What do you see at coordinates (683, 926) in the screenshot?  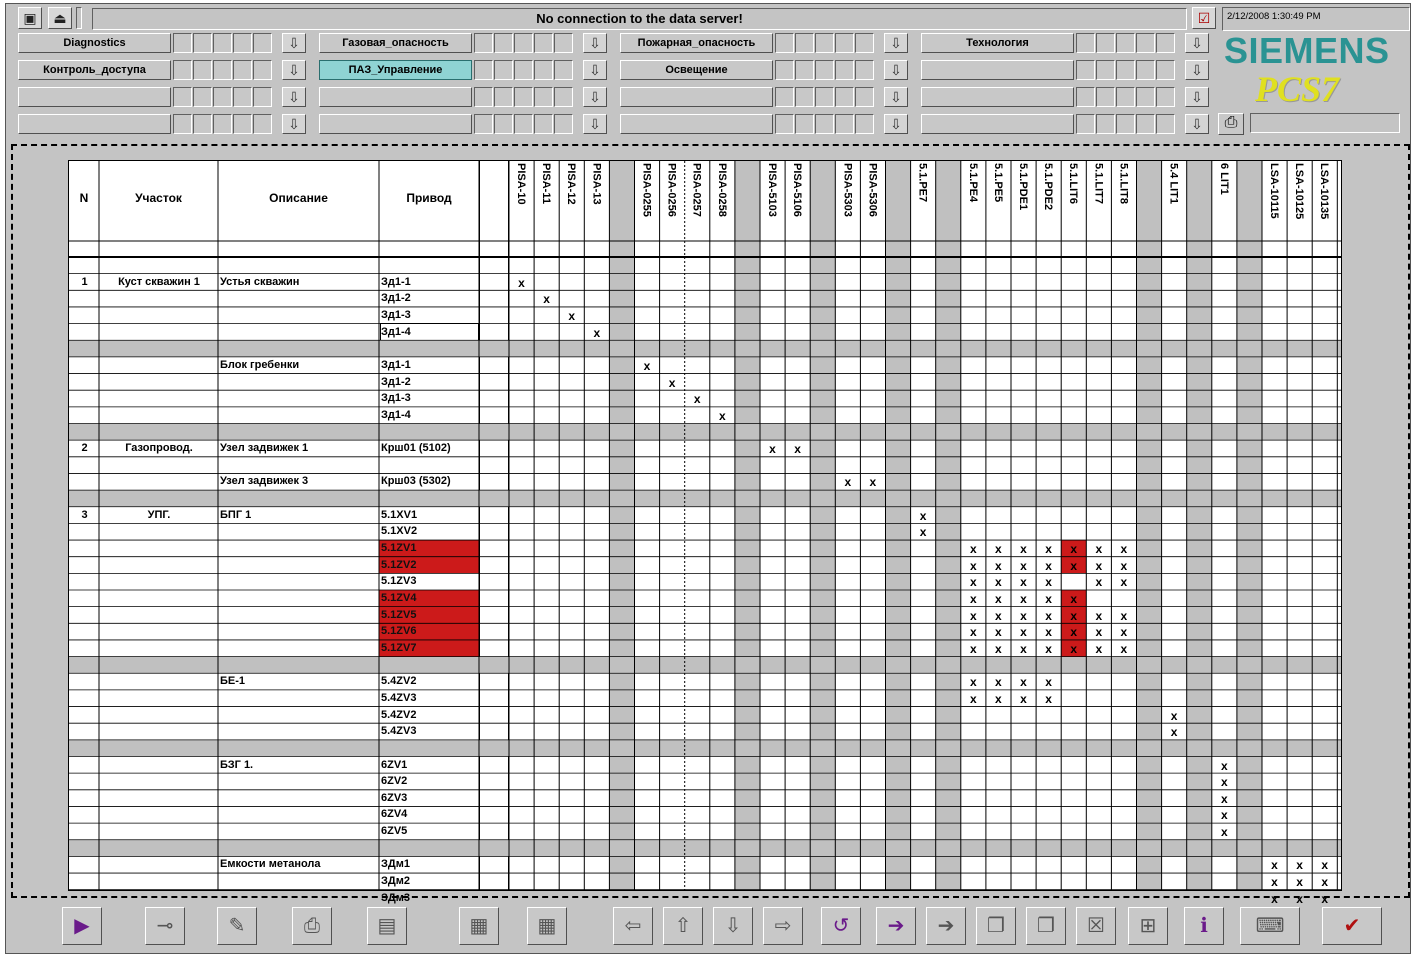 I see `arrow-up-icon: ⇧` at bounding box center [683, 926].